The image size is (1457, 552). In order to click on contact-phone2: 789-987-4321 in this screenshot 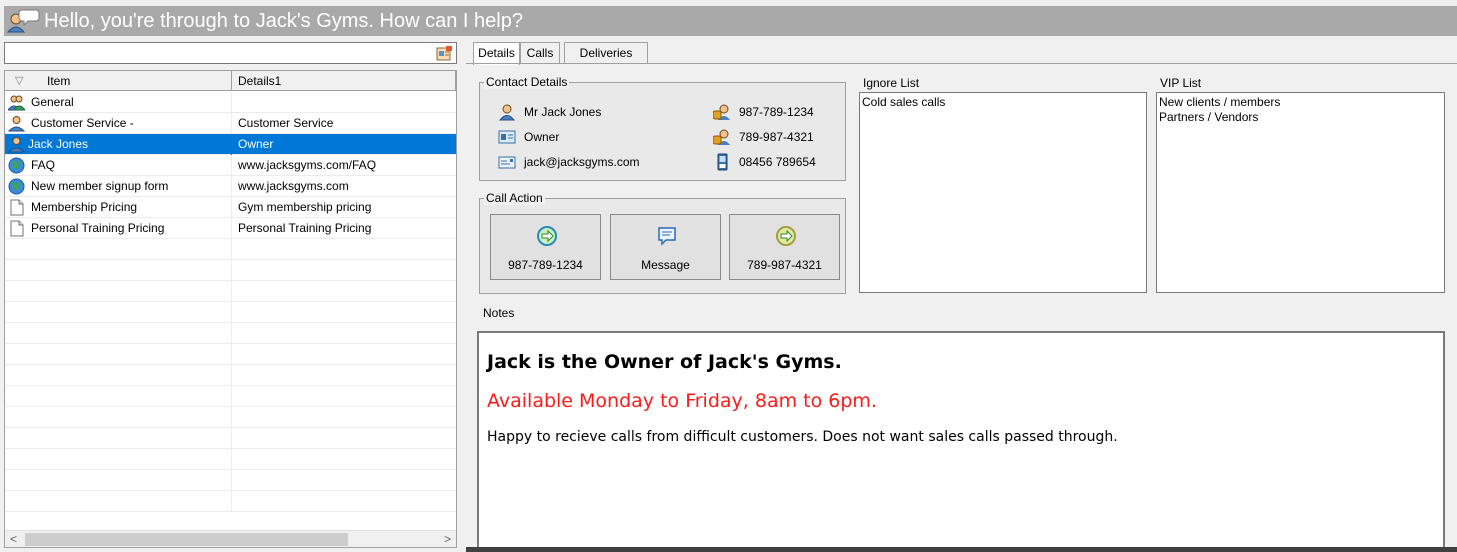, I will do `click(776, 137)`.